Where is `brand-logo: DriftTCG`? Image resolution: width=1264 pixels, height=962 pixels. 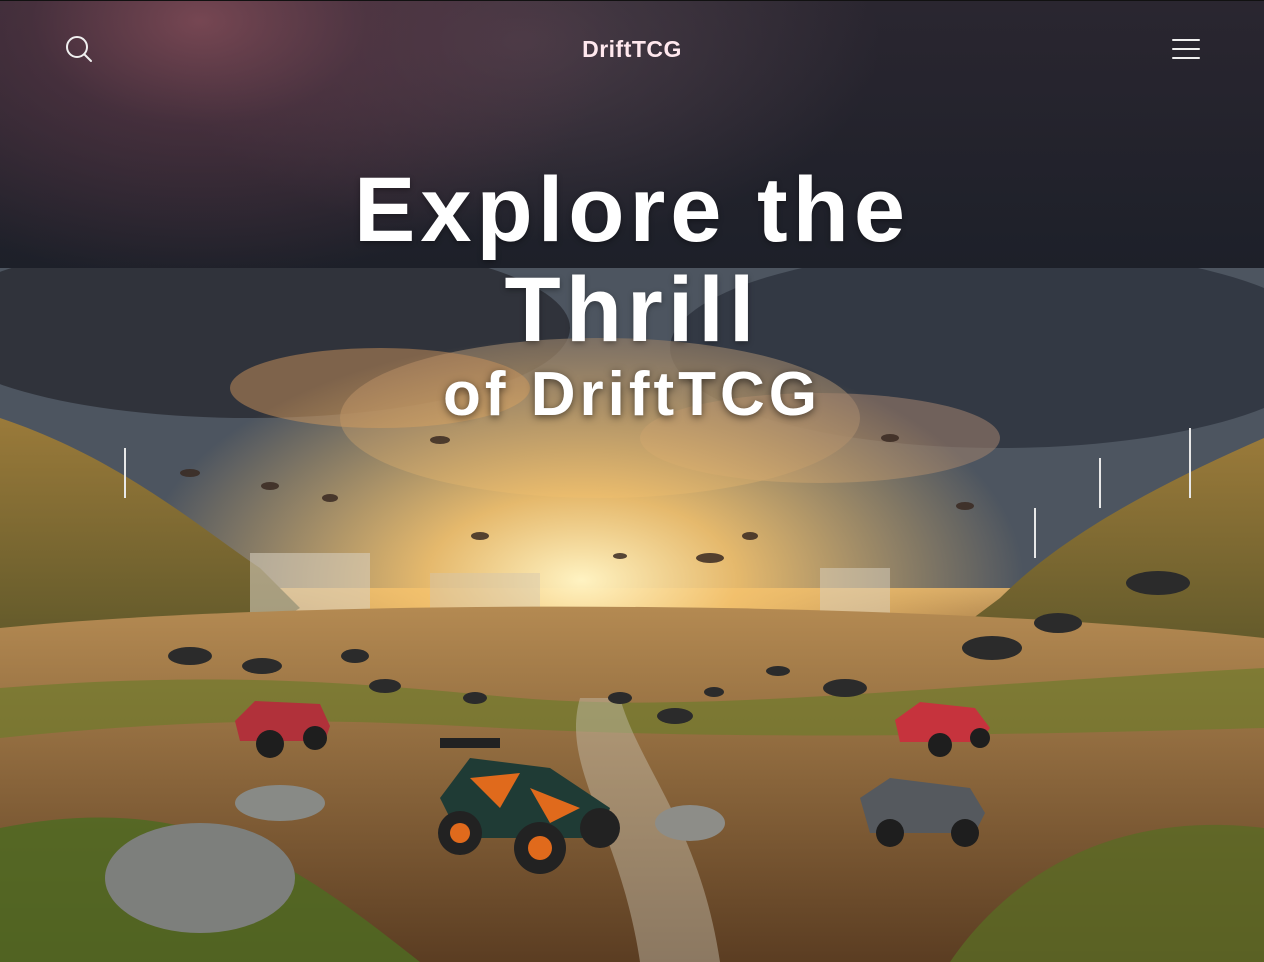 brand-logo: DriftTCG is located at coordinates (632, 49).